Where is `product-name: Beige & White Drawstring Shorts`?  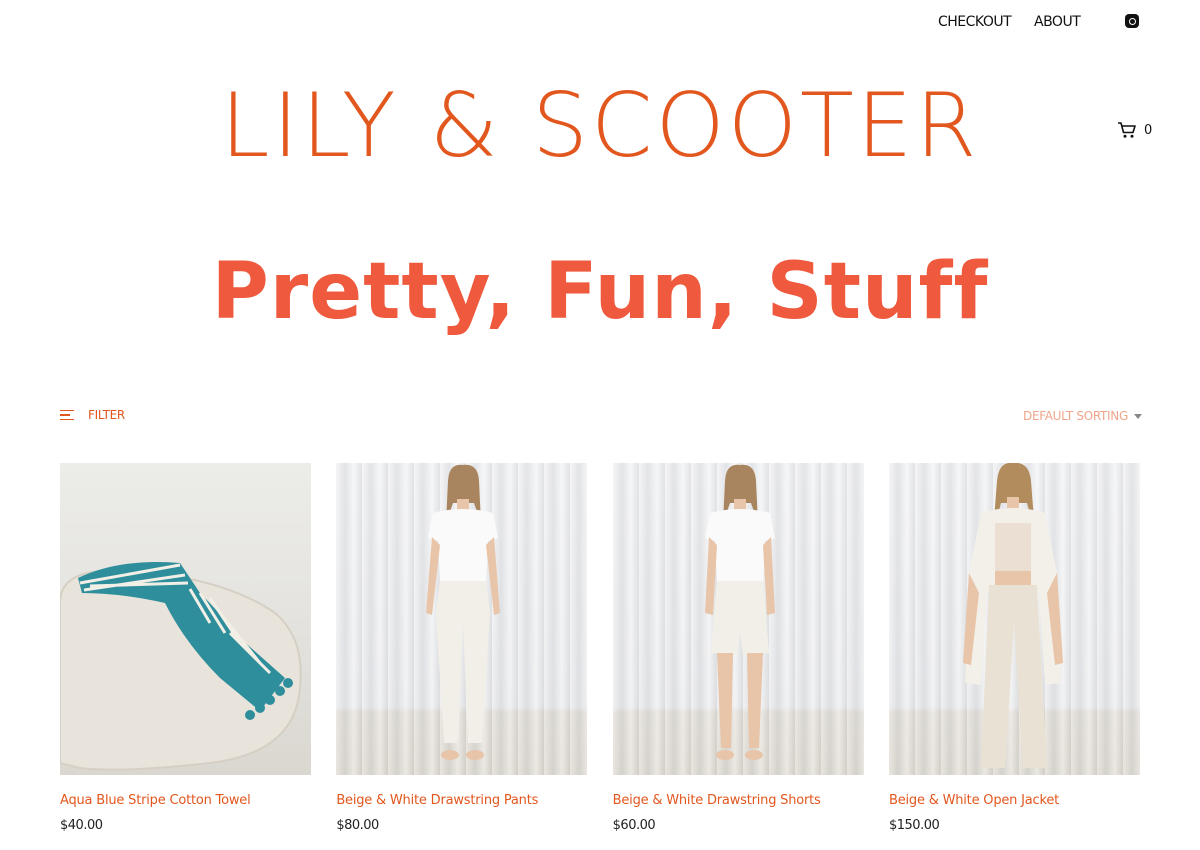
product-name: Beige & White Drawstring Shorts is located at coordinates (738, 800).